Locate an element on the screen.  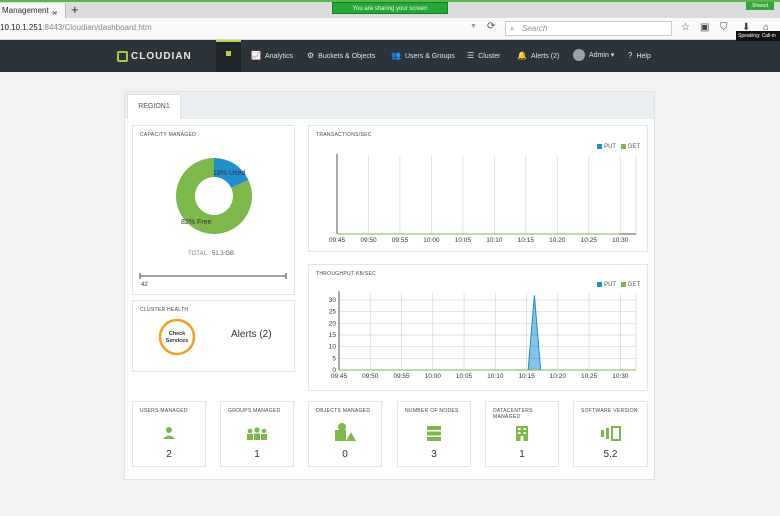
group-icon is located at coordinates (257, 435).